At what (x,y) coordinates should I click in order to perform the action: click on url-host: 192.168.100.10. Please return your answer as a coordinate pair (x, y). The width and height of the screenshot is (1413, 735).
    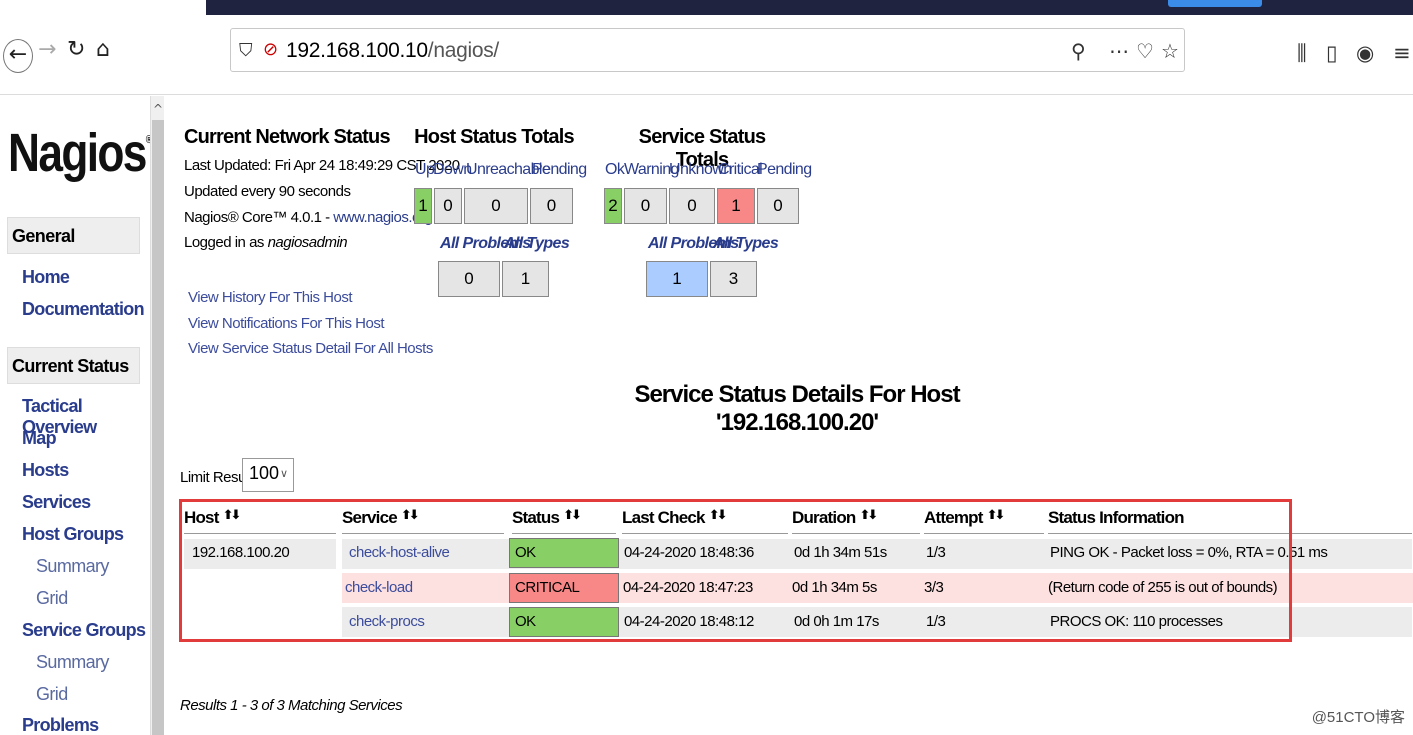
    Looking at the image, I should click on (357, 50).